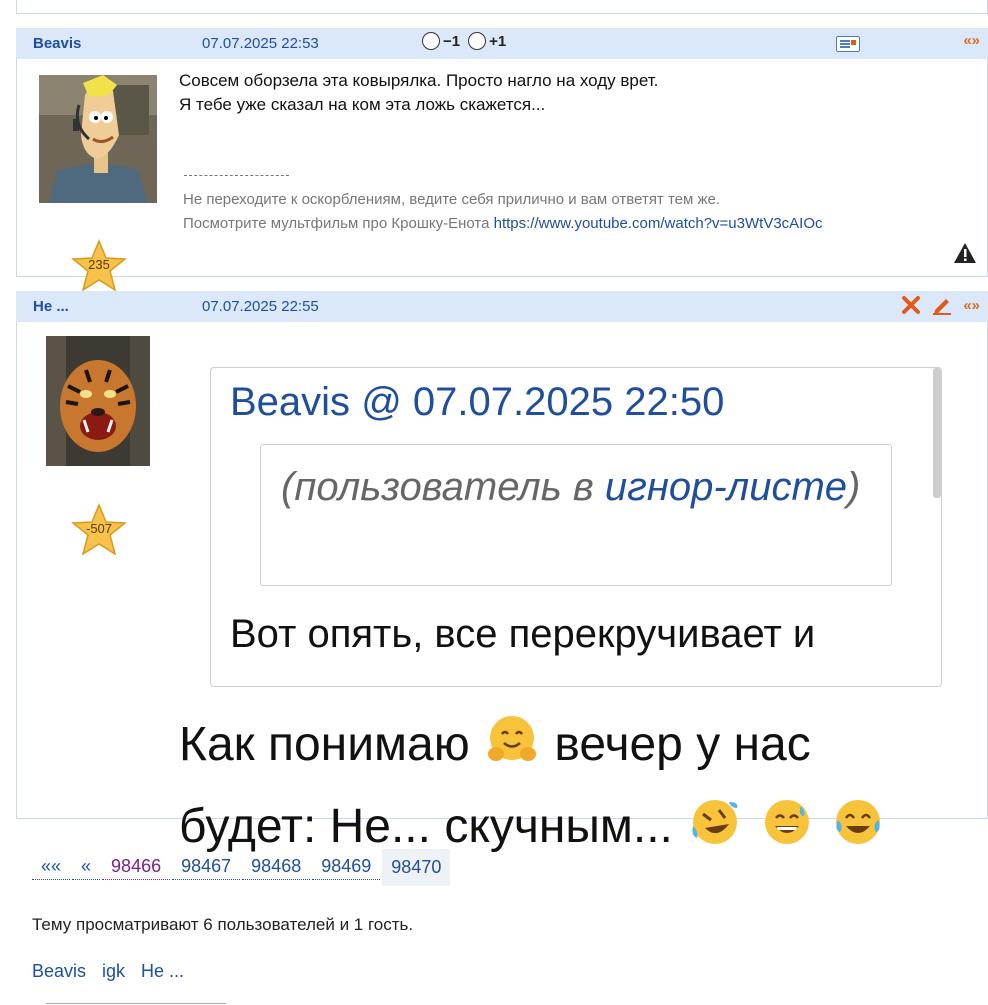  Describe the element at coordinates (59, 971) in the screenshot. I see `viewer-link: Beavis` at that location.